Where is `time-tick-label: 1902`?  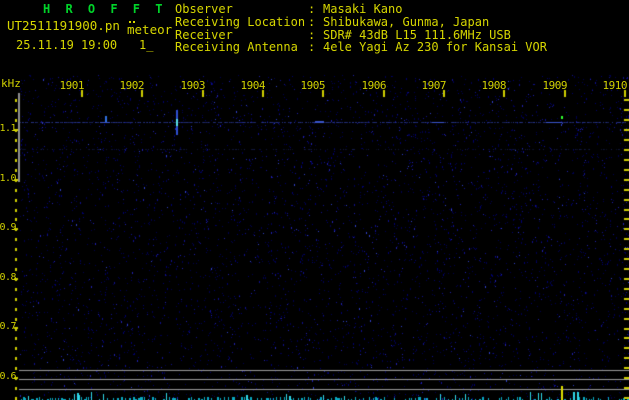 time-tick-label: 1902 is located at coordinates (132, 85).